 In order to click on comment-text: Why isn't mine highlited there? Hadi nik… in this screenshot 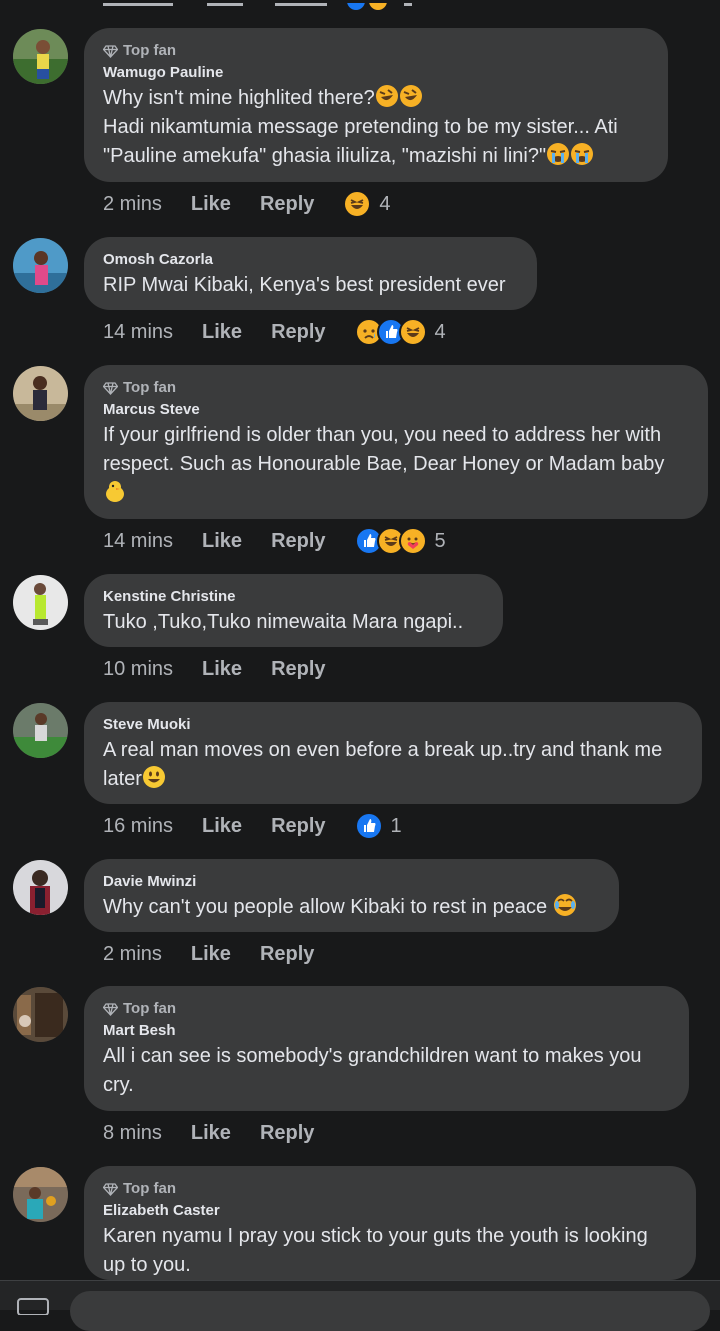, I will do `click(376, 127)`.